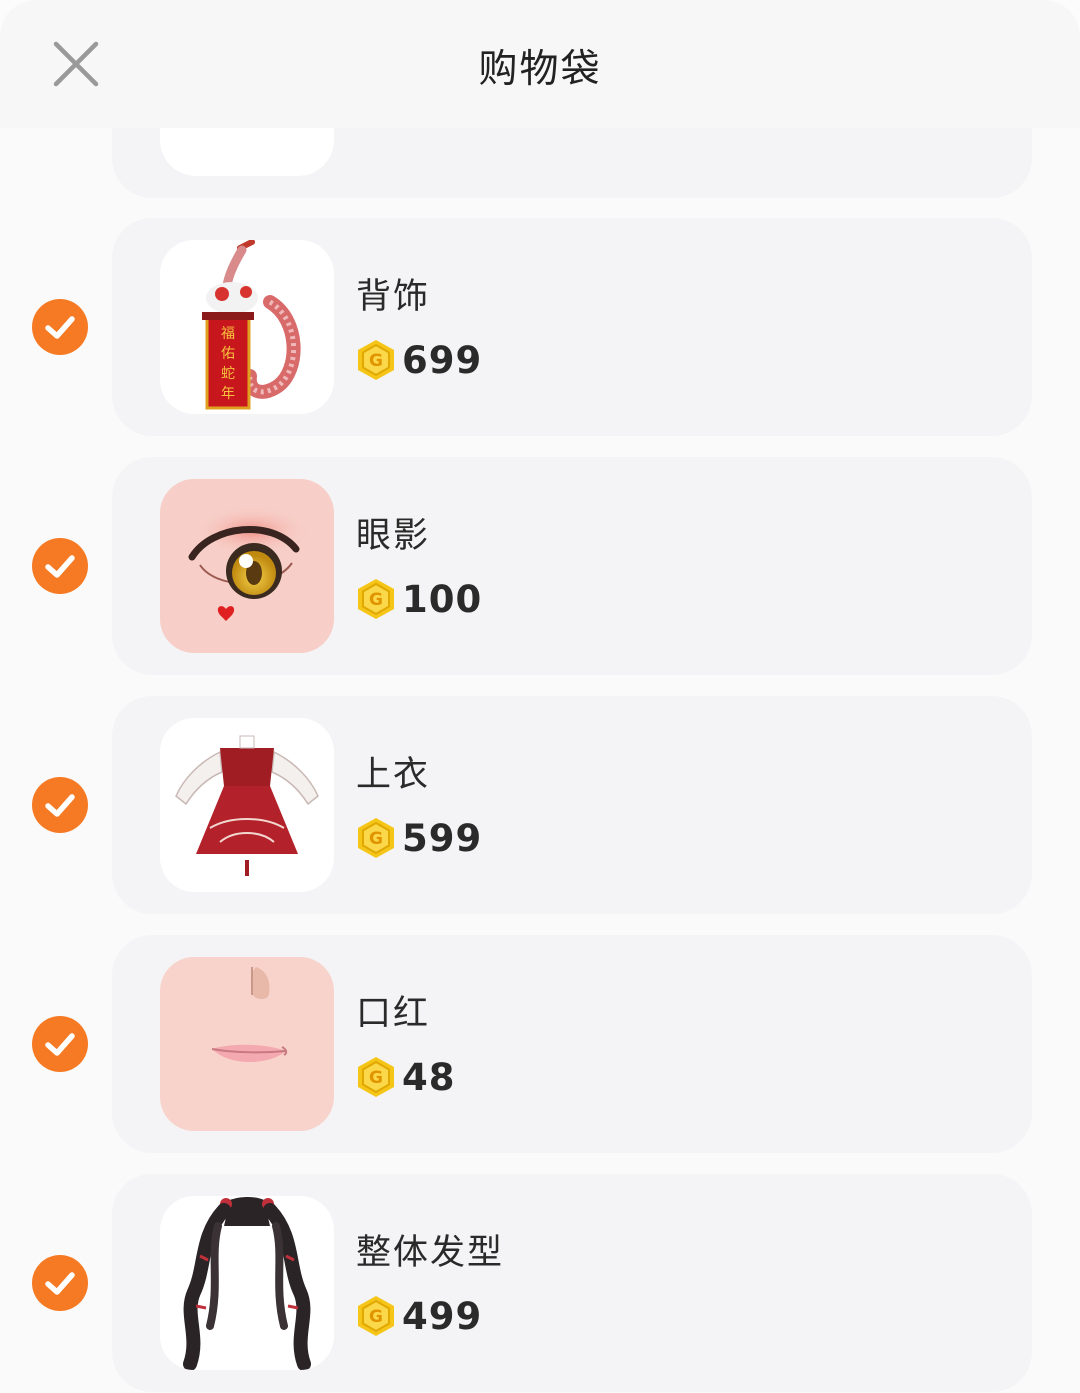 Image resolution: width=1080 pixels, height=1393 pixels. I want to click on price-value: 599, so click(442, 838).